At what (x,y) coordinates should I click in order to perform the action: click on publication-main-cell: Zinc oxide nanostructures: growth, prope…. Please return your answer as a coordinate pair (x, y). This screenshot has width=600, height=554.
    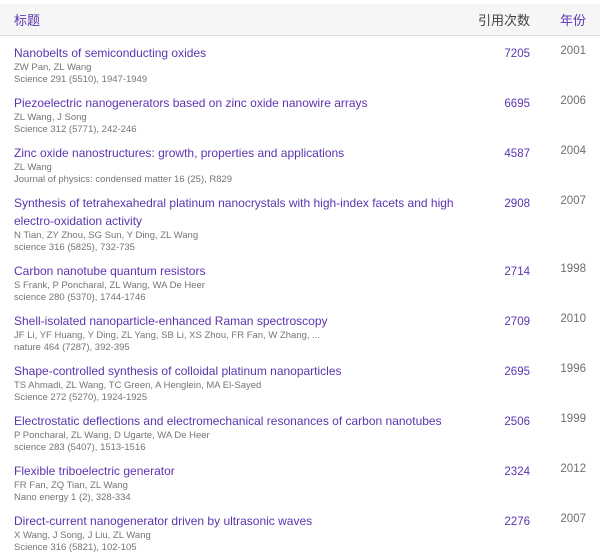
    Looking at the image, I should click on (237, 165).